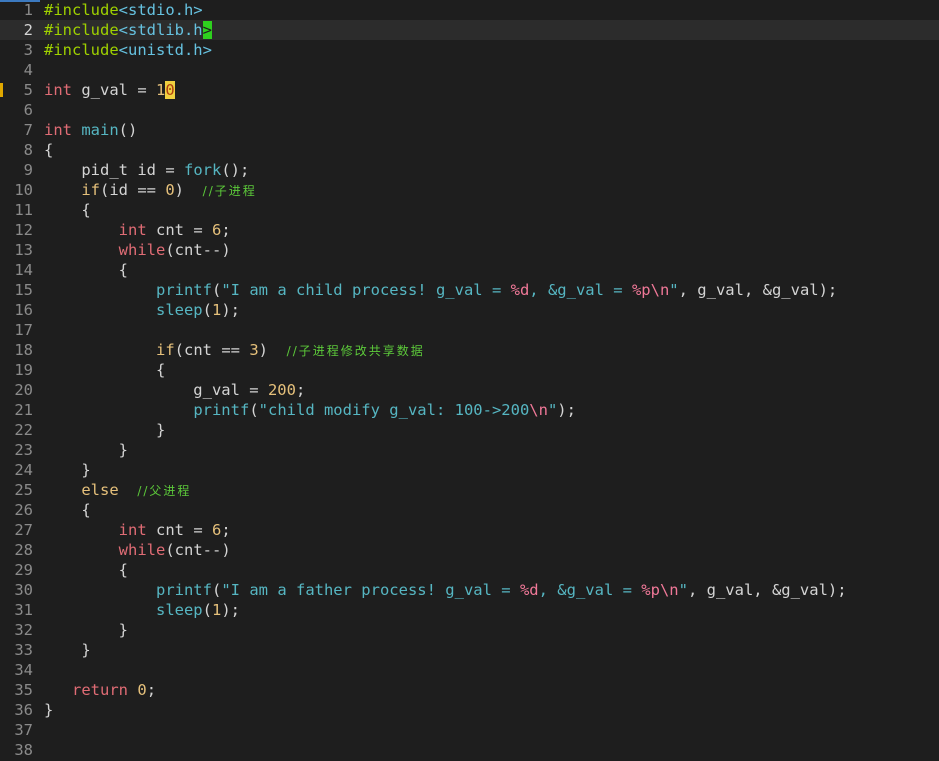 The image size is (939, 761). What do you see at coordinates (23, 470) in the screenshot?
I see `line-number: 24` at bounding box center [23, 470].